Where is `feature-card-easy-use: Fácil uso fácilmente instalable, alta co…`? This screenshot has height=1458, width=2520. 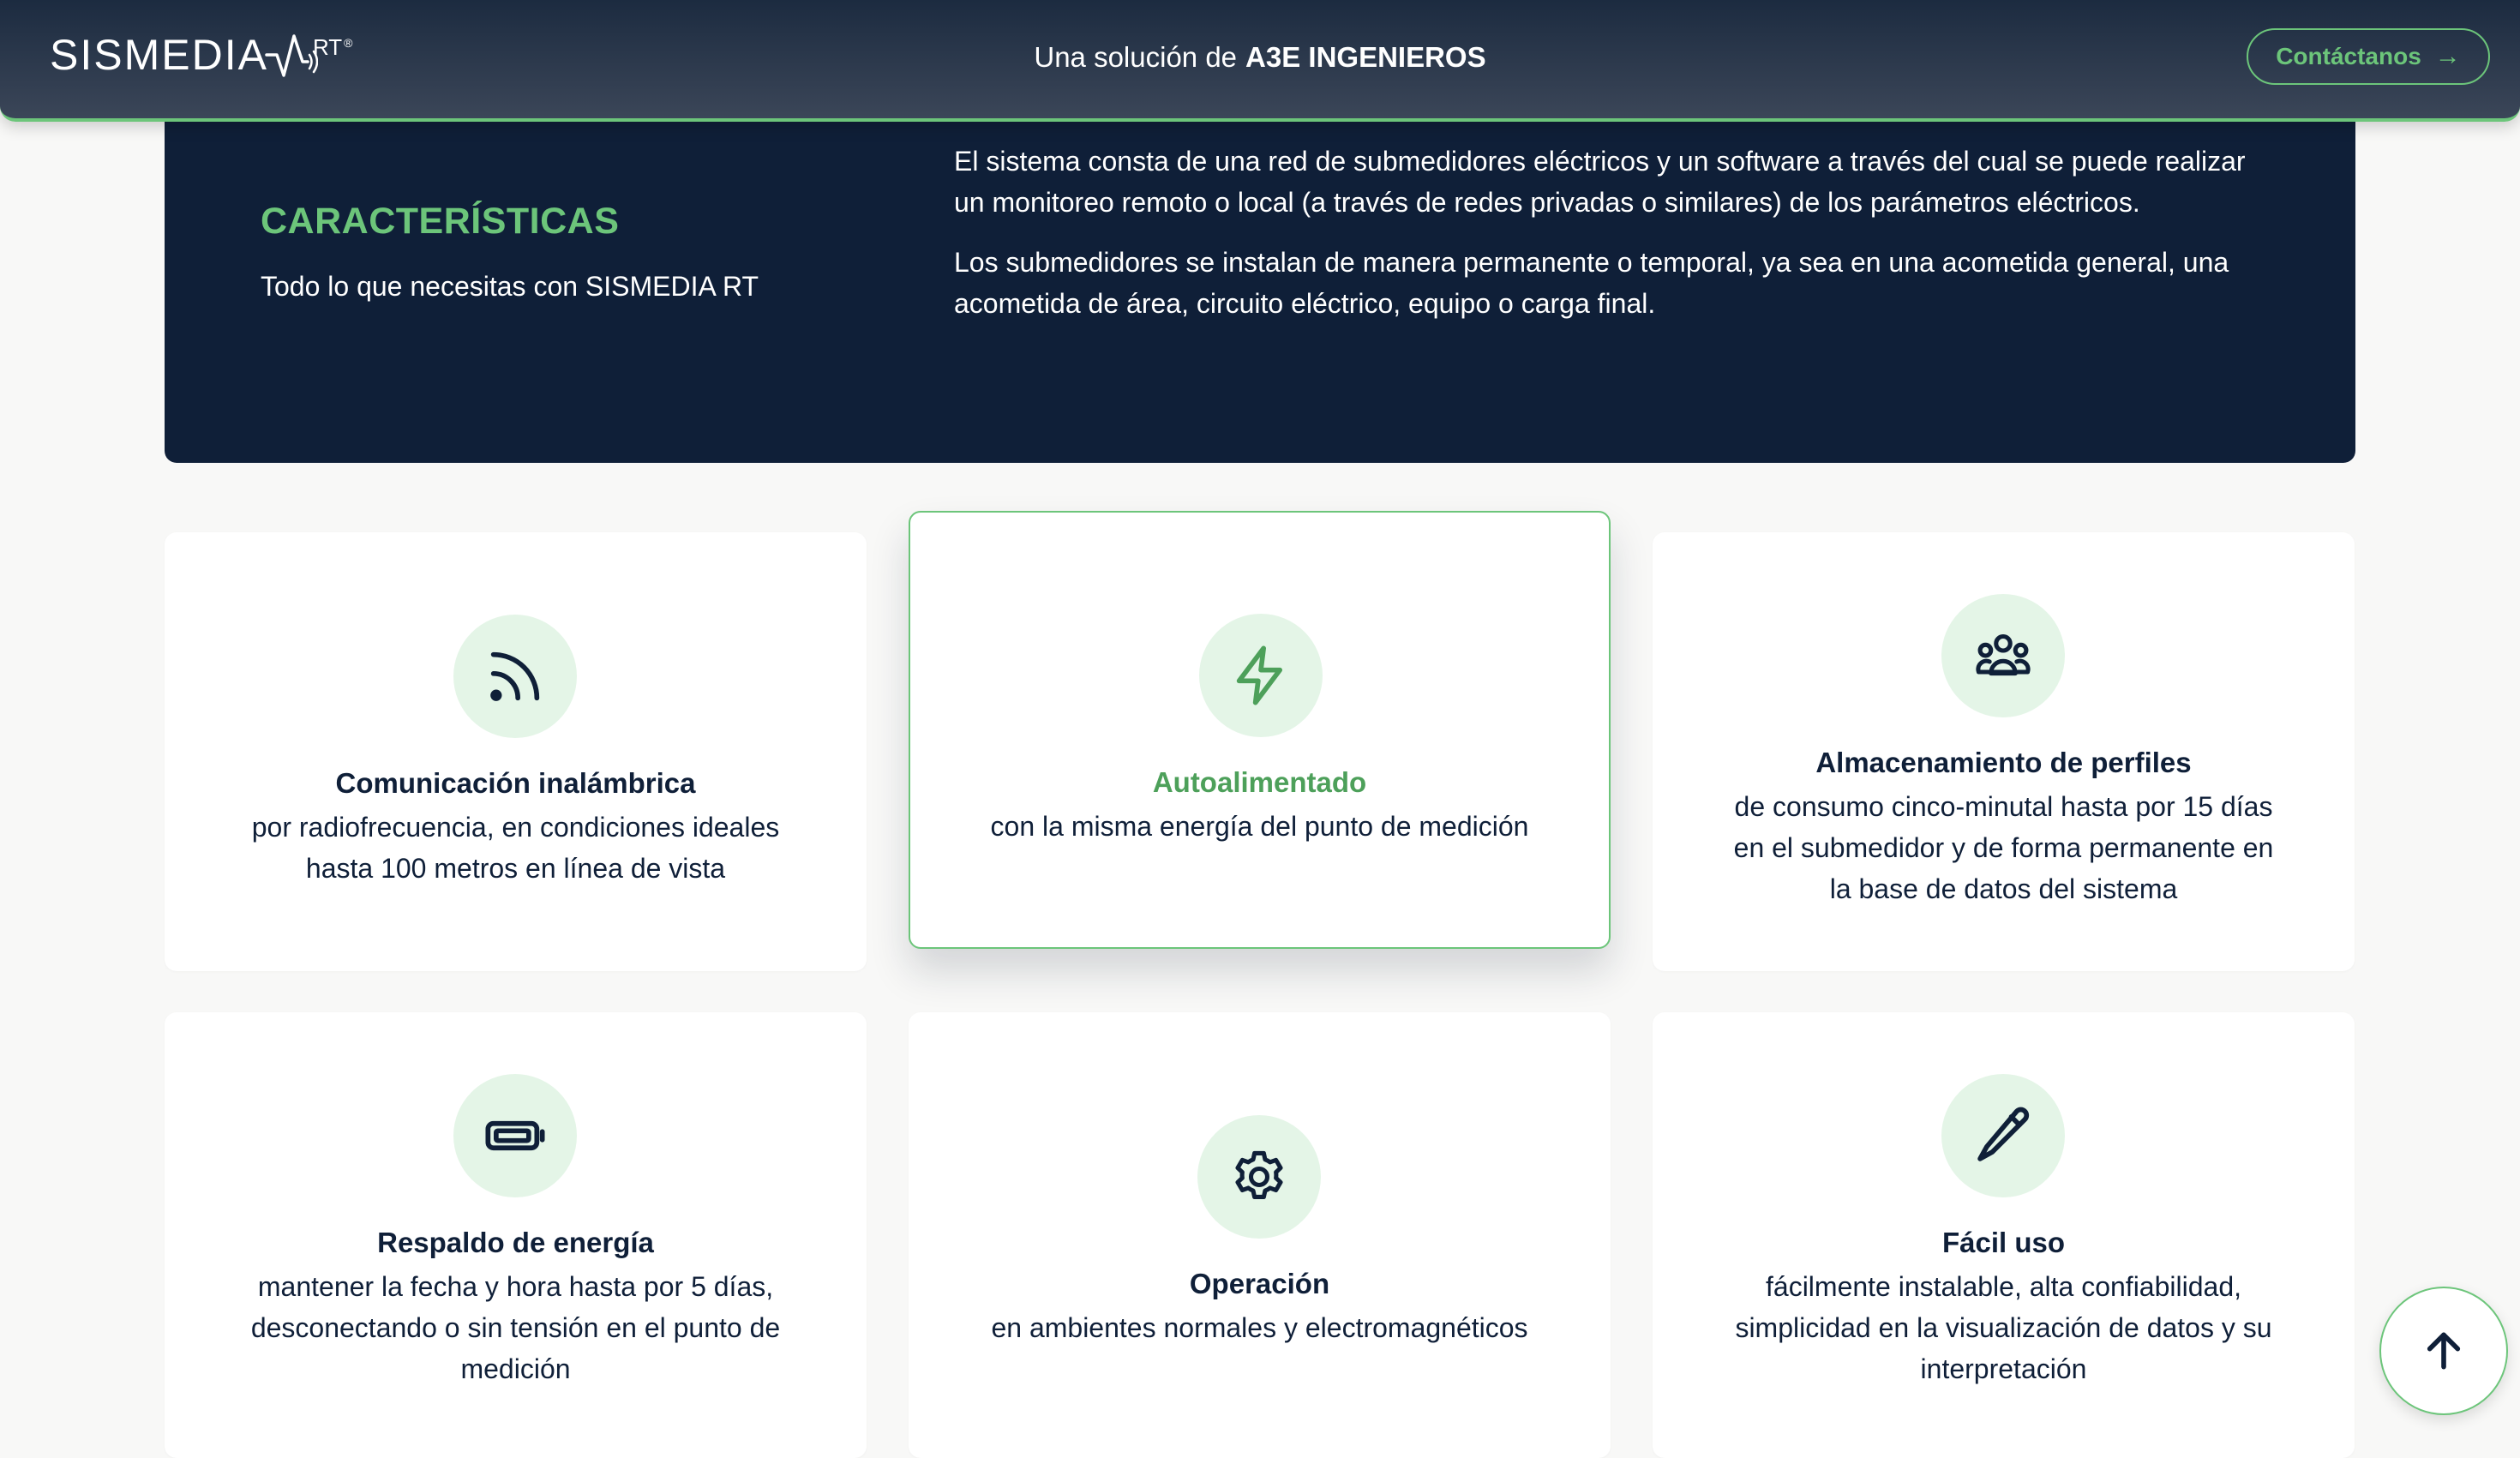 feature-card-easy-use: Fácil uso fácilmente instalable, alta co… is located at coordinates (2004, 1235).